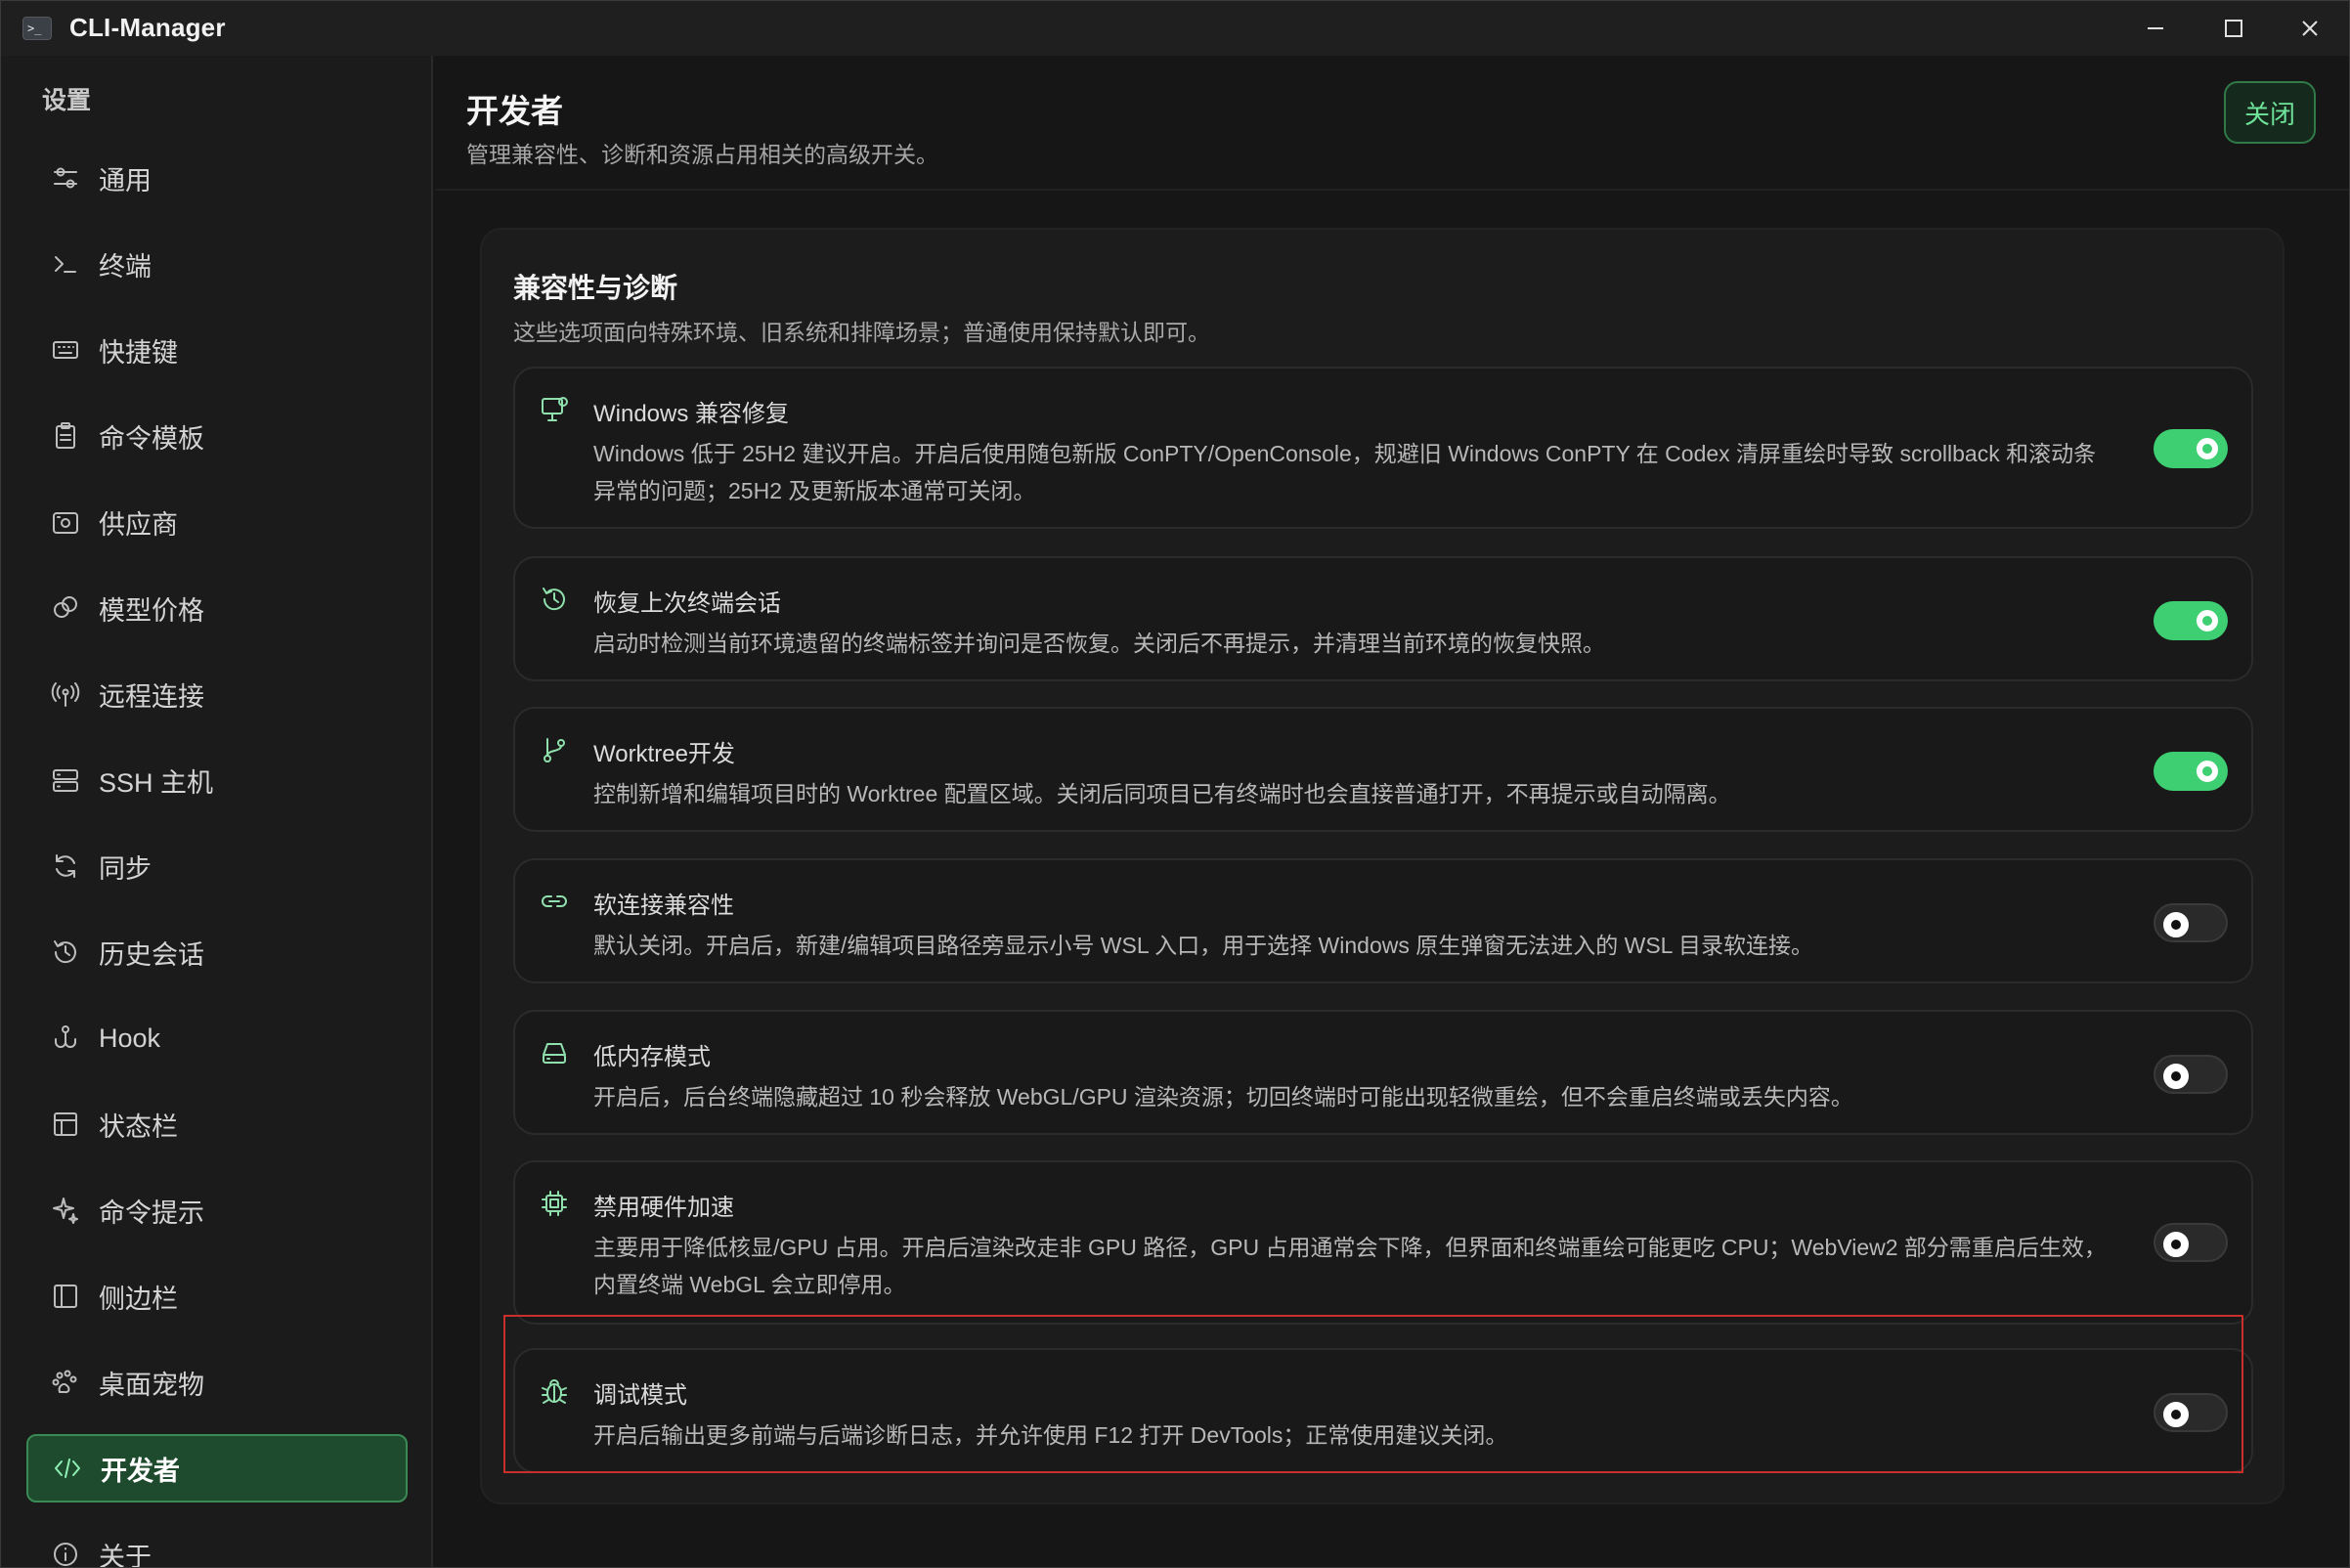 This screenshot has height=1568, width=2350. What do you see at coordinates (139, 524) in the screenshot?
I see `sidebar-item-label: 供应商` at bounding box center [139, 524].